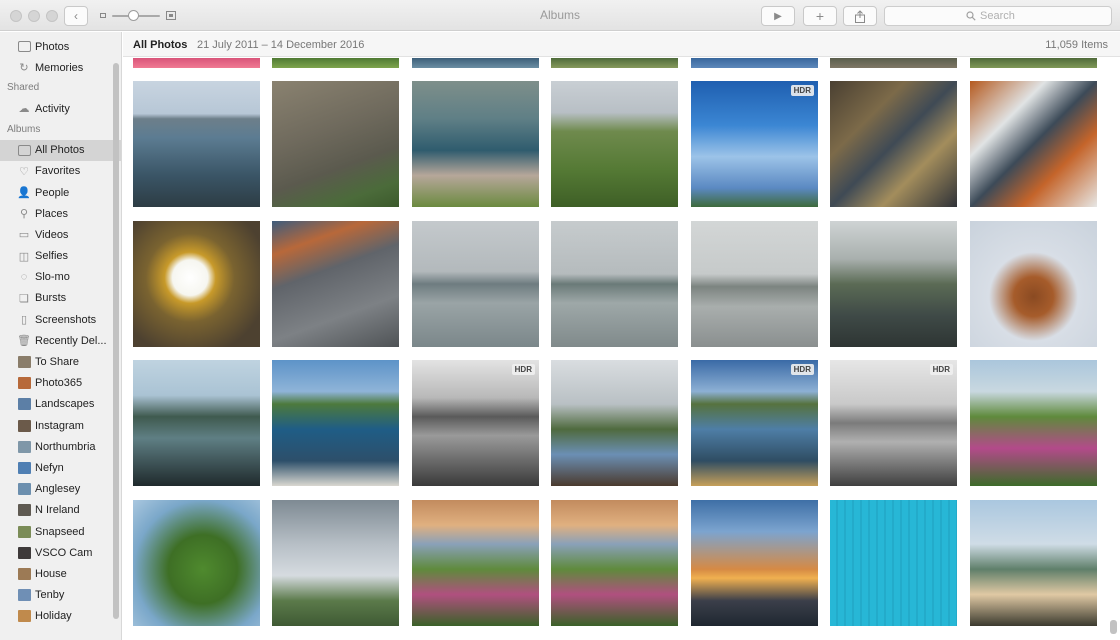  I want to click on sidebar-item-activity: ☁ Activity, so click(60, 108).